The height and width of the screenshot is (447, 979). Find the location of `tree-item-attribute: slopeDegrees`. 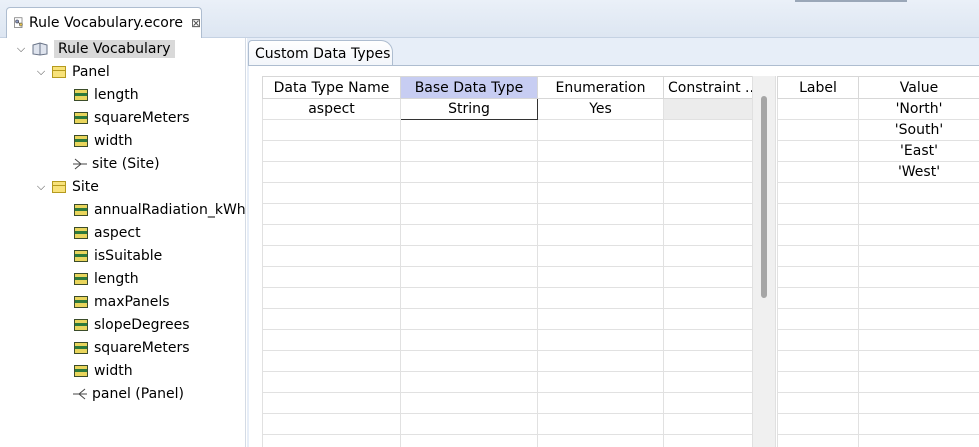

tree-item-attribute: slopeDegrees is located at coordinates (132, 325).